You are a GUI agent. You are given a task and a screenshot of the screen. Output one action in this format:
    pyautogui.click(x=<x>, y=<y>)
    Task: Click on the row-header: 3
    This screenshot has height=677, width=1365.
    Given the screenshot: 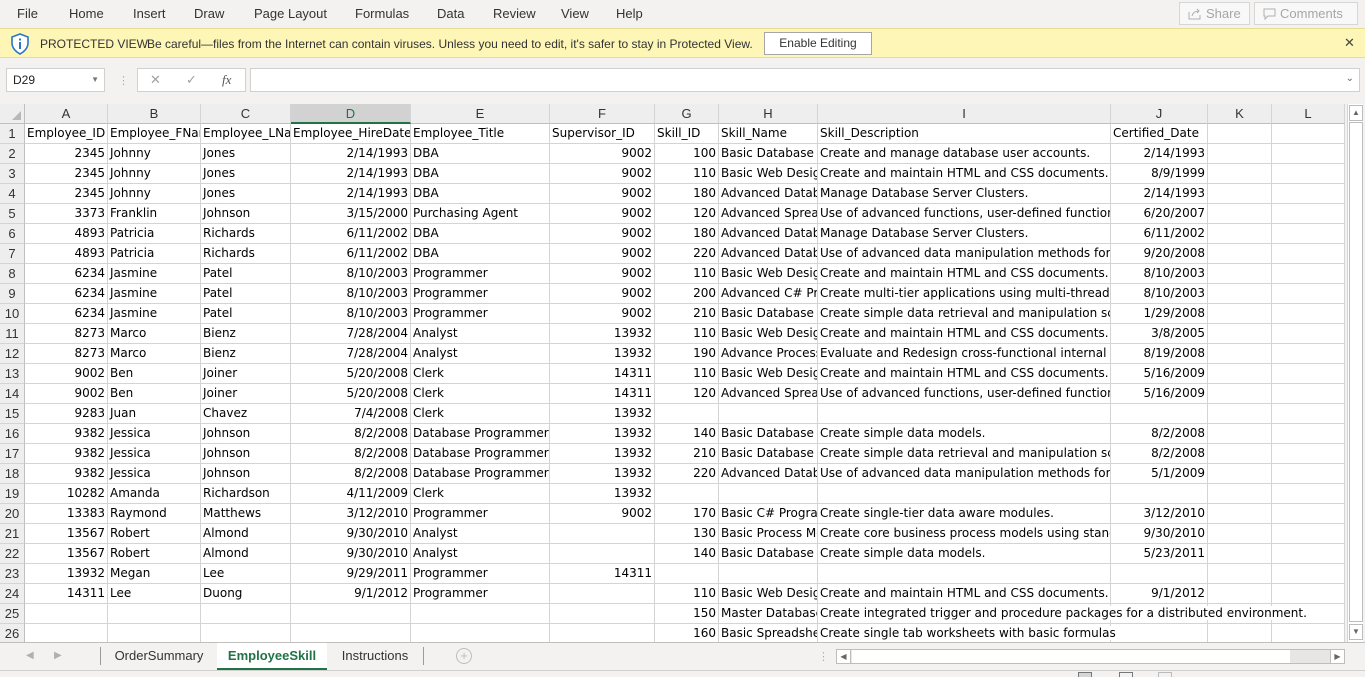 What is the action you would take?
    pyautogui.click(x=12, y=174)
    